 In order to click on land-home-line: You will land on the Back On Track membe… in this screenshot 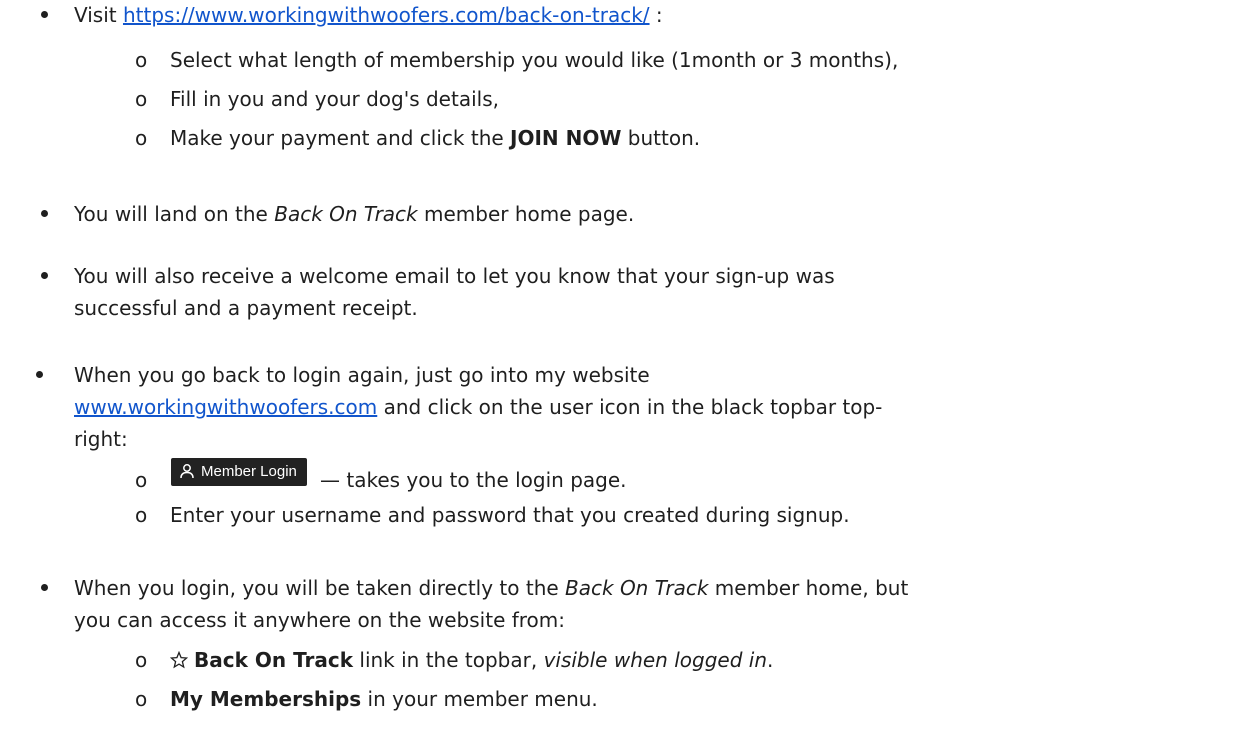, I will do `click(354, 214)`.